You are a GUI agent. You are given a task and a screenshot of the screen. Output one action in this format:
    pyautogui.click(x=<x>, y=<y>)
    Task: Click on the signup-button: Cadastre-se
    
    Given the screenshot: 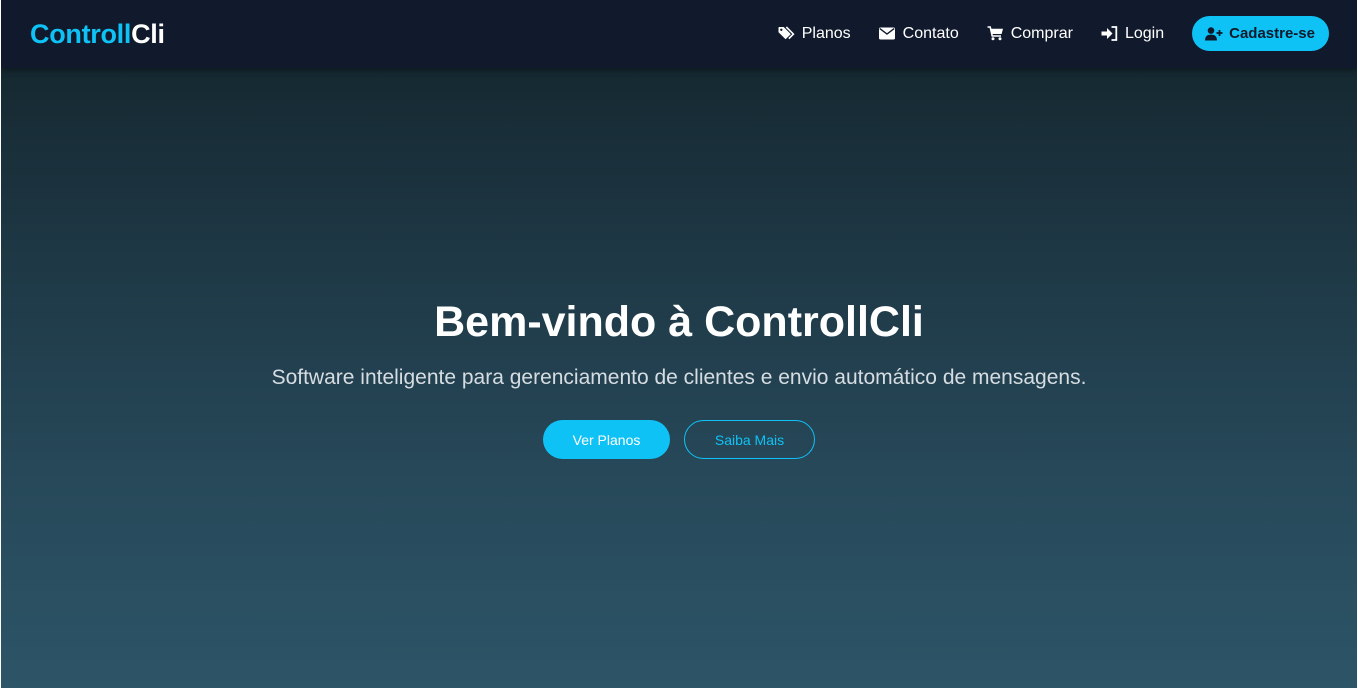 What is the action you would take?
    pyautogui.click(x=1260, y=33)
    